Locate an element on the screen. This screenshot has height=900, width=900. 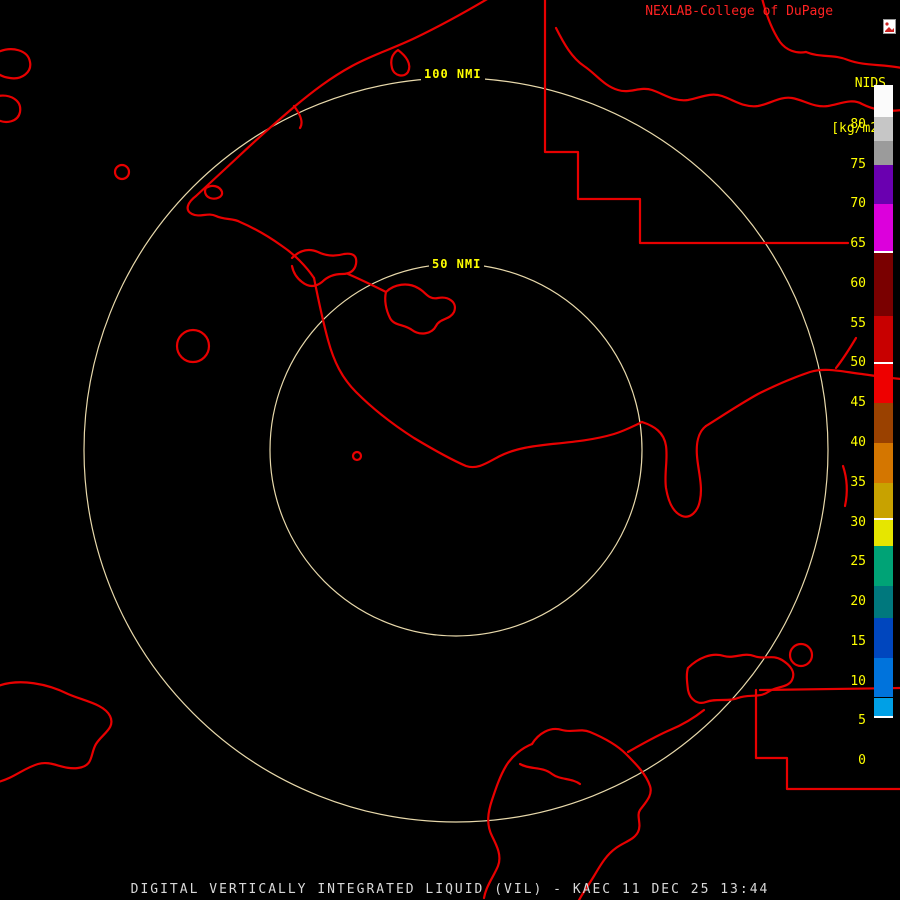
colorbar-tick-label: 50 is located at coordinates (858, 363).